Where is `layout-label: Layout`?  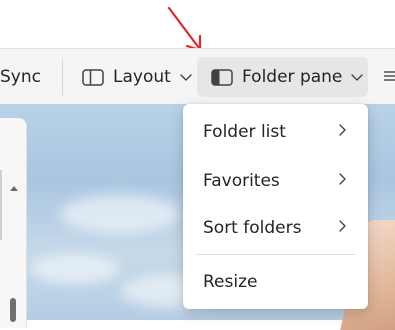 layout-label: Layout is located at coordinates (142, 77).